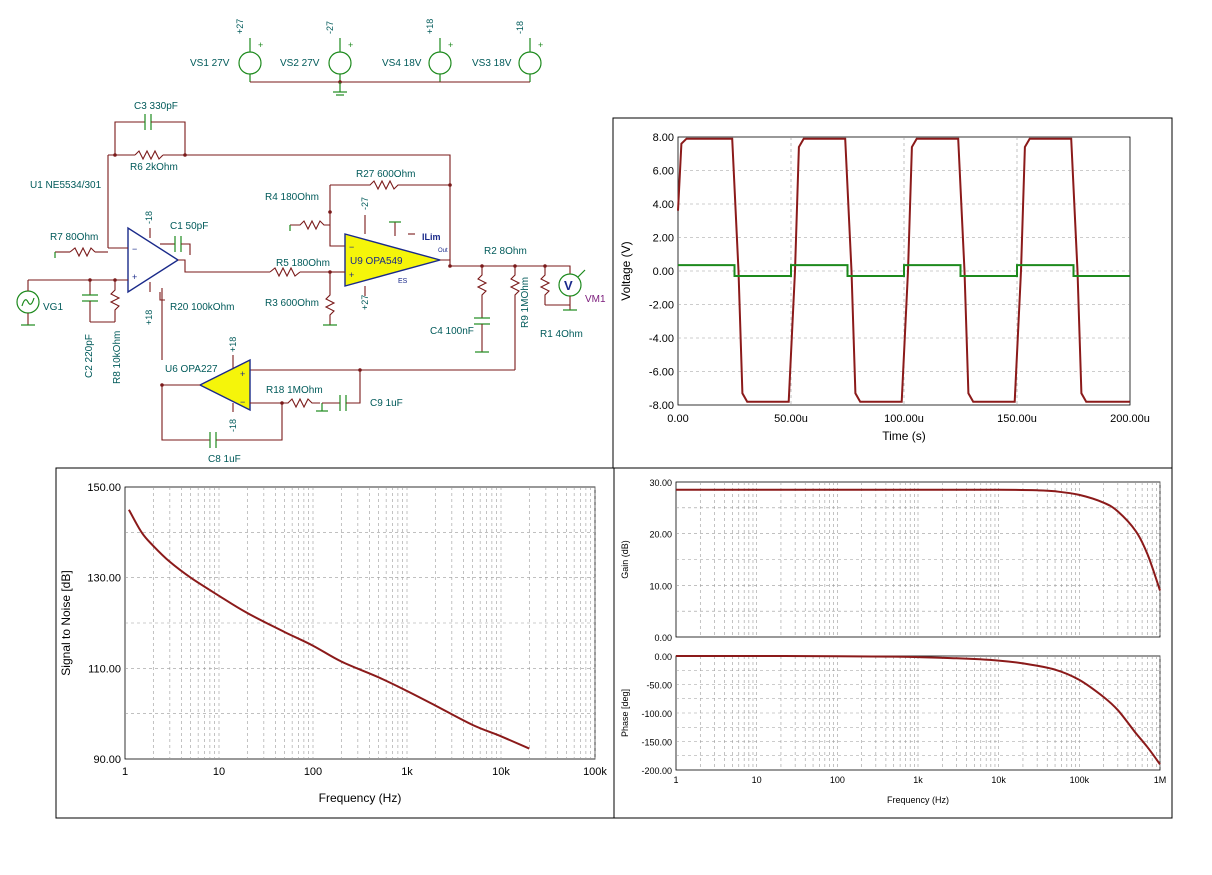  I want to click on source-vs1-rail: +27, so click(240, 26).